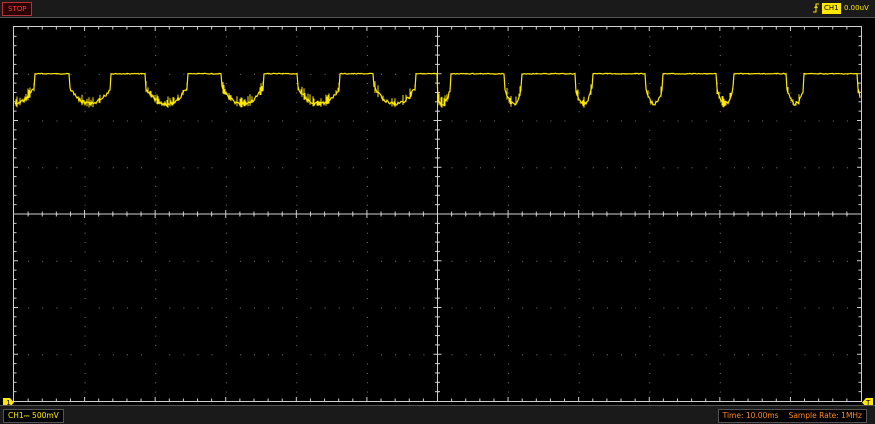  What do you see at coordinates (831, 8) in the screenshot?
I see `trigger-channel-badge: CH1` at bounding box center [831, 8].